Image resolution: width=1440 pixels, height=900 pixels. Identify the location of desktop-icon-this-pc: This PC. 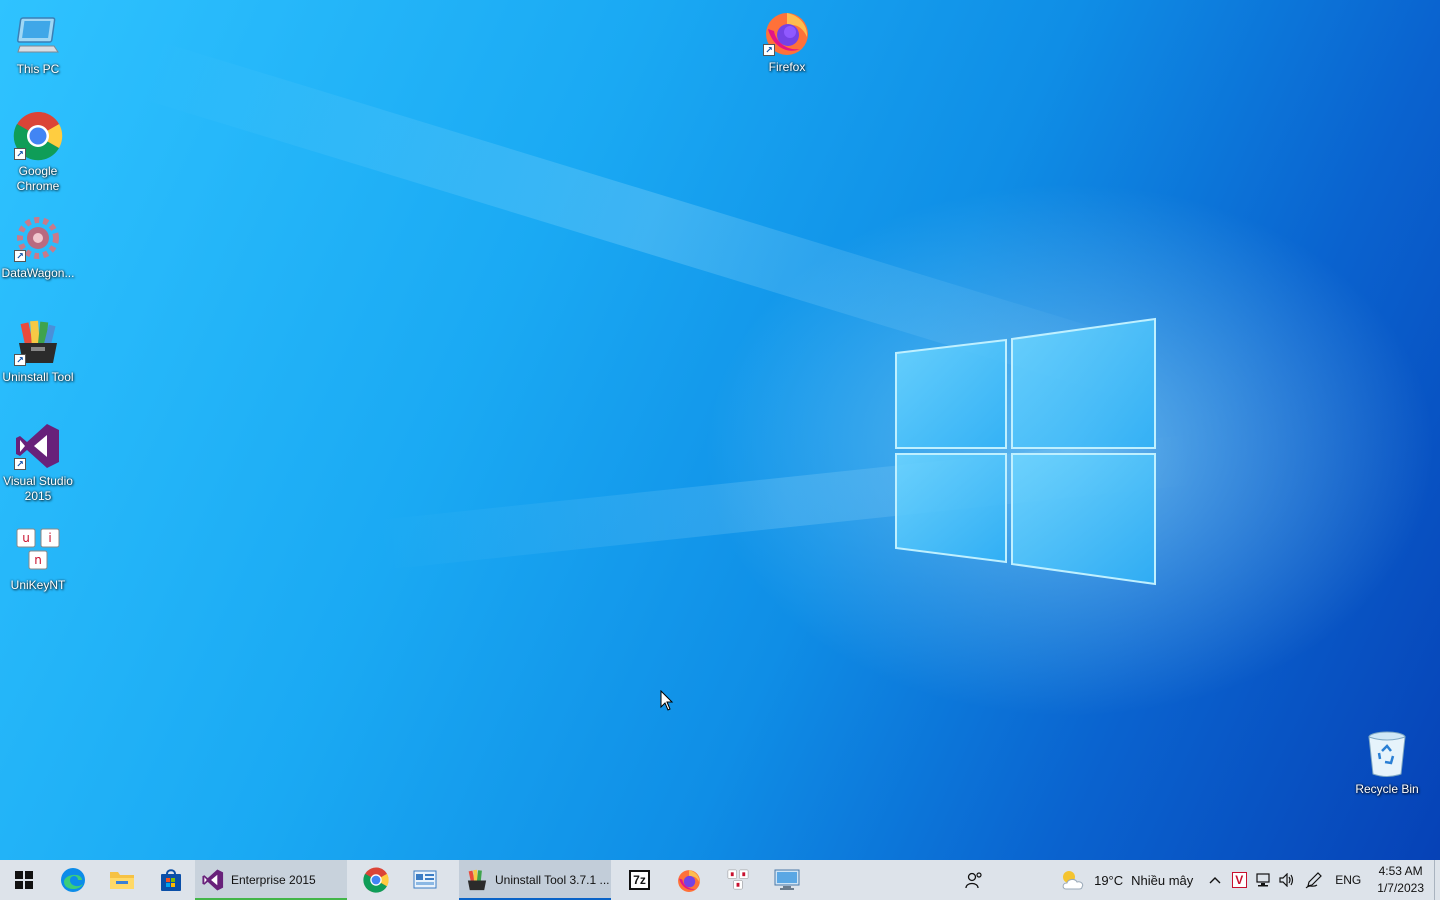
(38, 42).